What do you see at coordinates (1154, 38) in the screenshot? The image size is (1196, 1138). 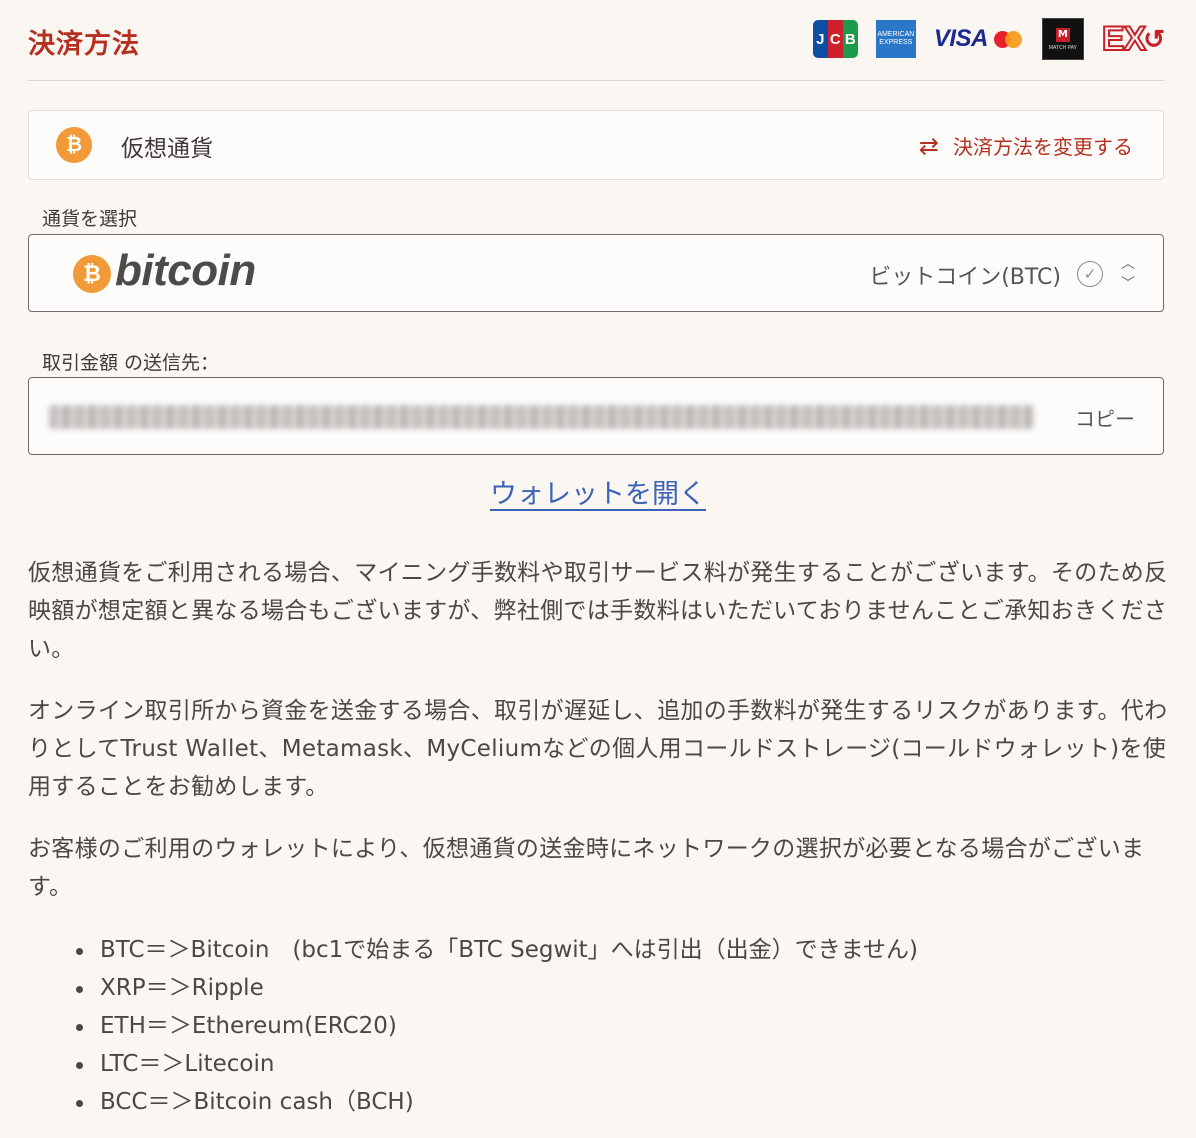 I see `ex-arrow-icon: ↺` at bounding box center [1154, 38].